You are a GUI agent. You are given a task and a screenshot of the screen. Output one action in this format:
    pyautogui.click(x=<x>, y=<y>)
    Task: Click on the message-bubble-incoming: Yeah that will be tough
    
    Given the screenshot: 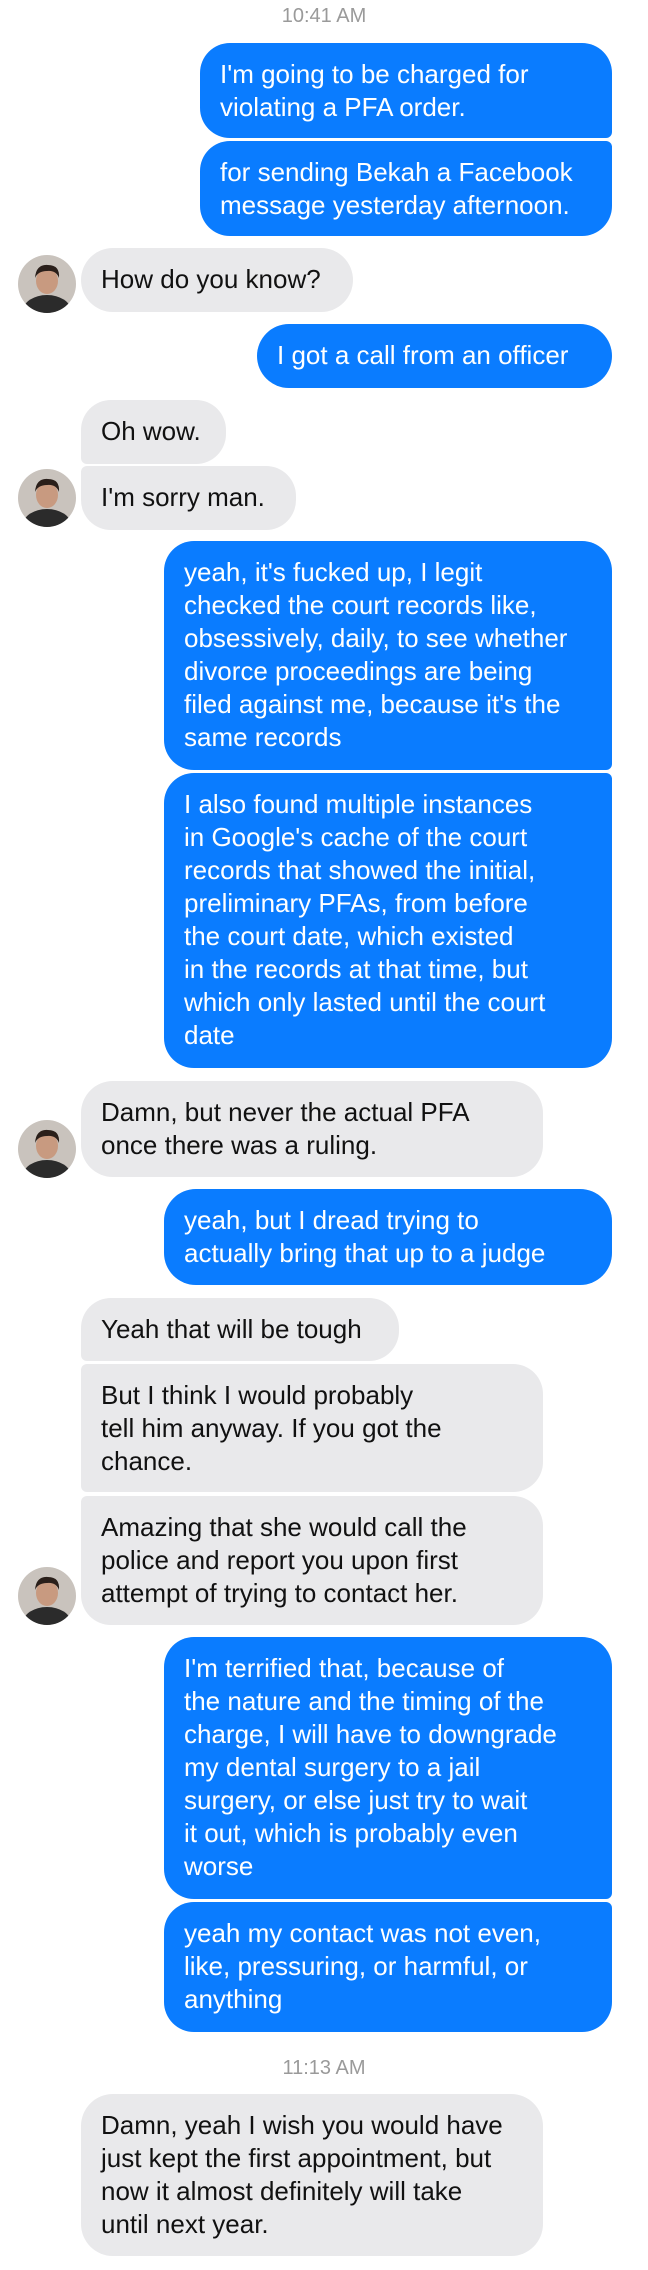 What is the action you would take?
    pyautogui.click(x=240, y=1329)
    